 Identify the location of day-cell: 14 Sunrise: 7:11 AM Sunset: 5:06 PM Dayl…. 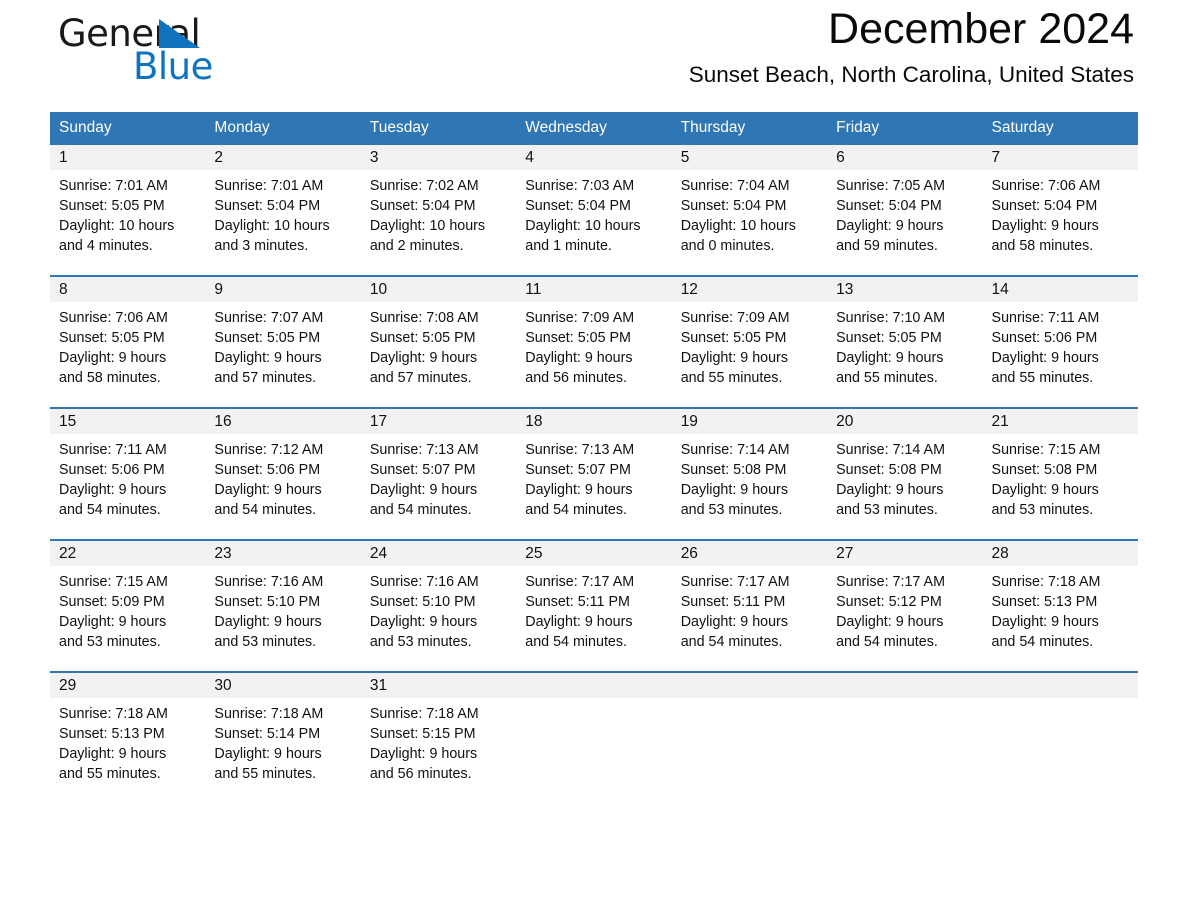
(1060, 342).